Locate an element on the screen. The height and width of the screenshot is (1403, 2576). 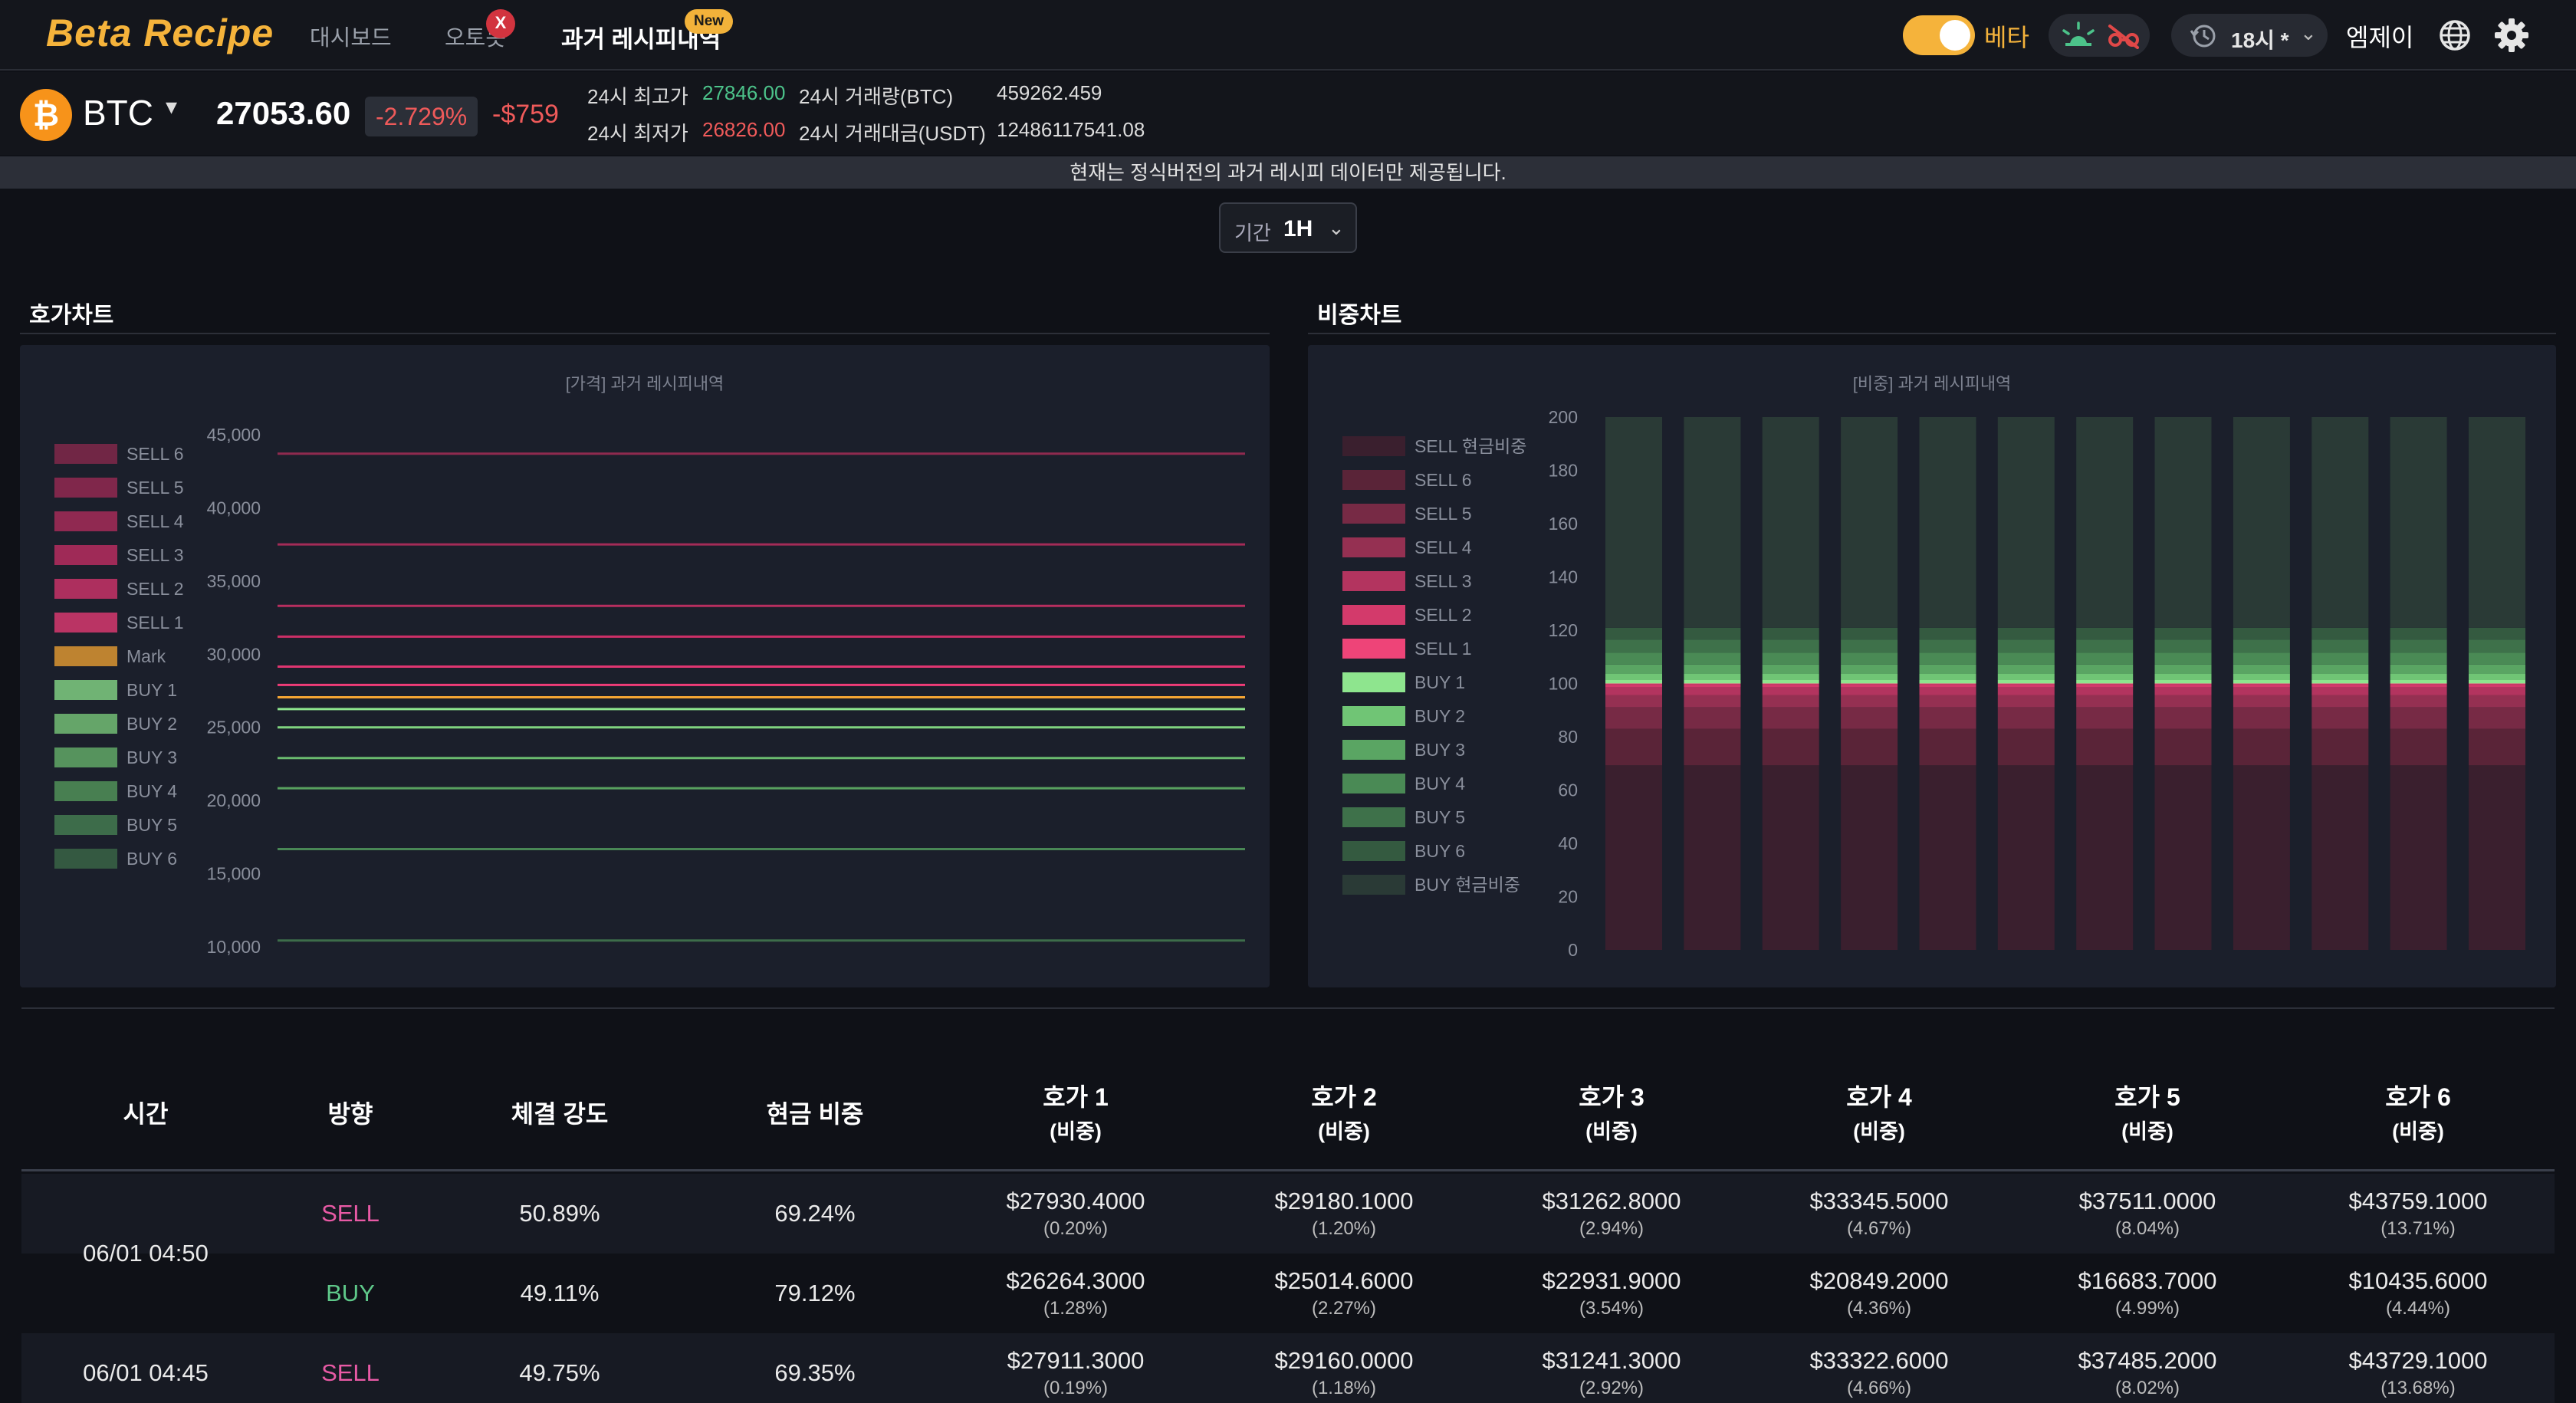
time-value: 18시 * is located at coordinates (2260, 40).